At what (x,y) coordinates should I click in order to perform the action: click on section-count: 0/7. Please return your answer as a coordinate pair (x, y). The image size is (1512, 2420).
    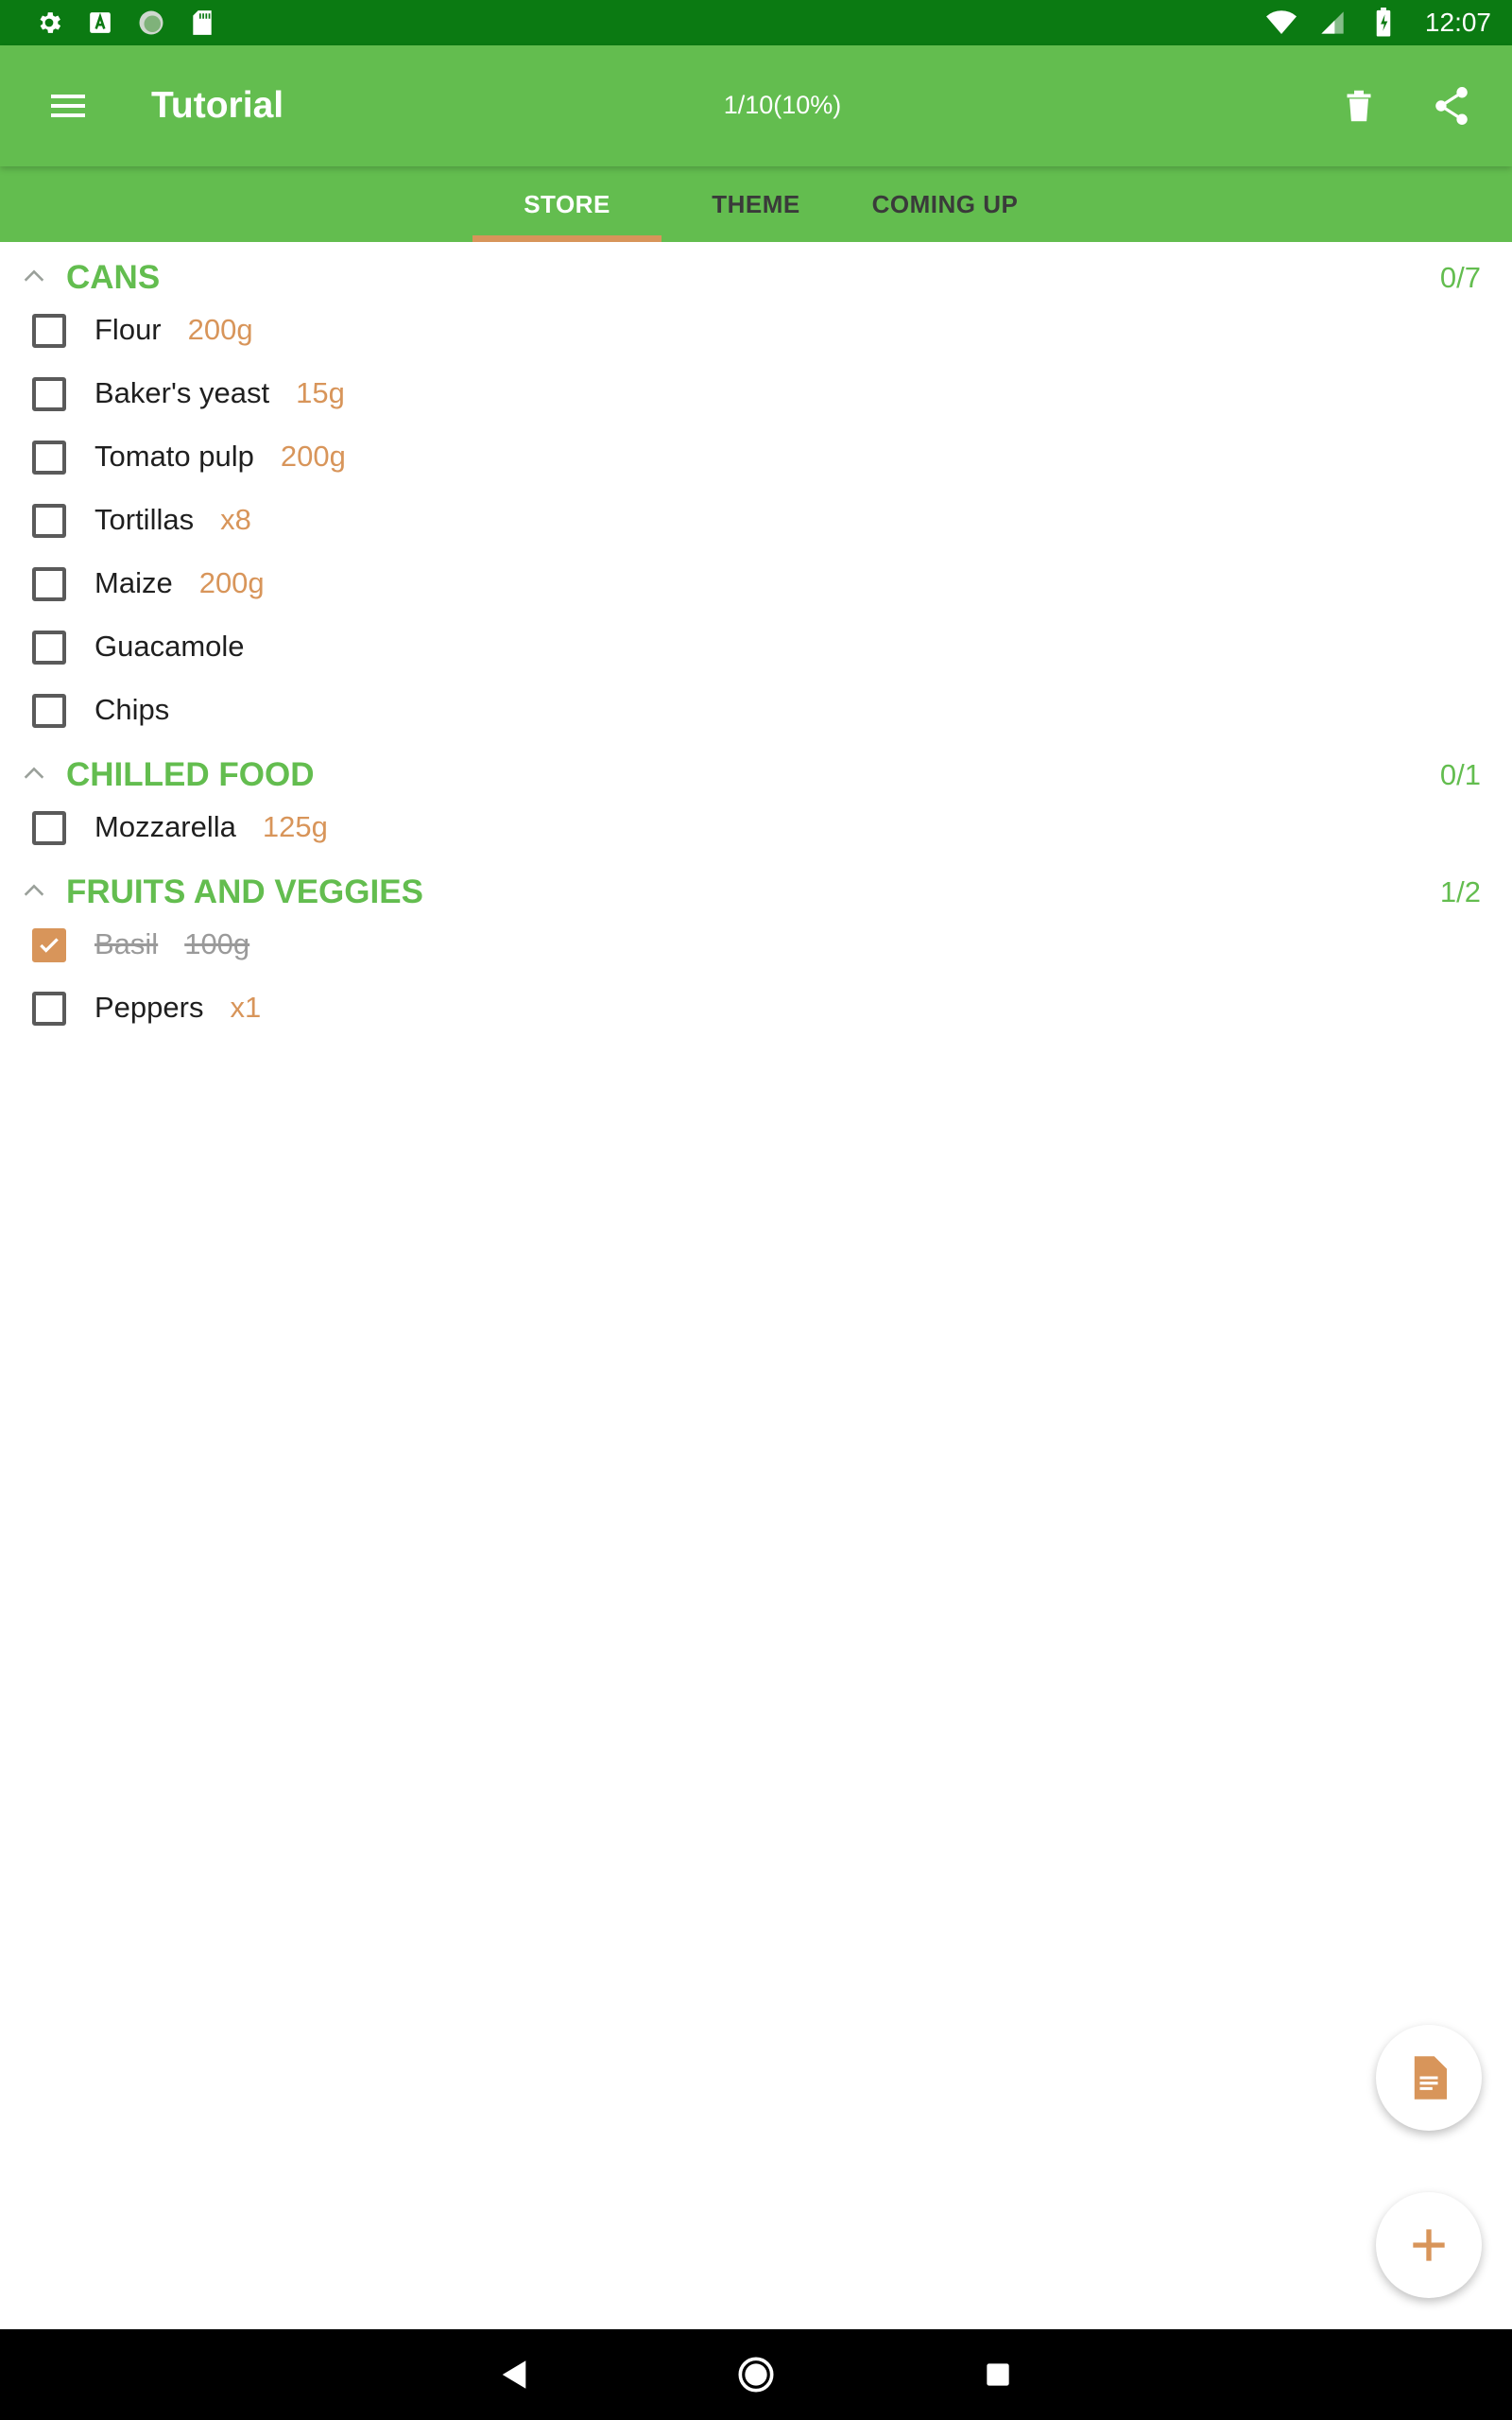
    Looking at the image, I should click on (1460, 277).